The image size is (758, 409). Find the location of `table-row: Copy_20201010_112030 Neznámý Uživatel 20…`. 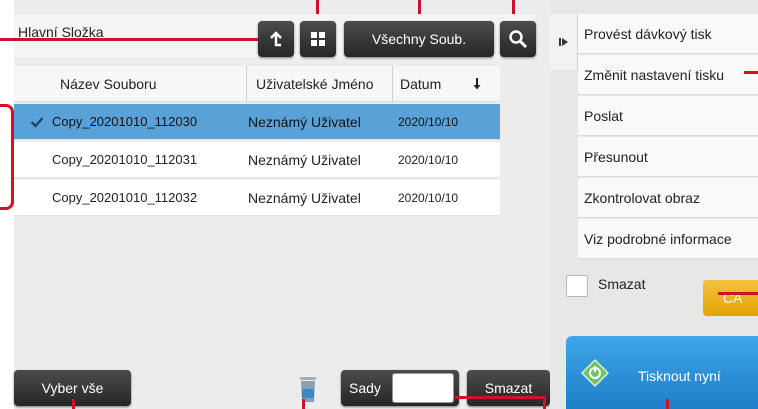

table-row: Copy_20201010_112030 Neznámý Uživatel 20… is located at coordinates (257, 122).